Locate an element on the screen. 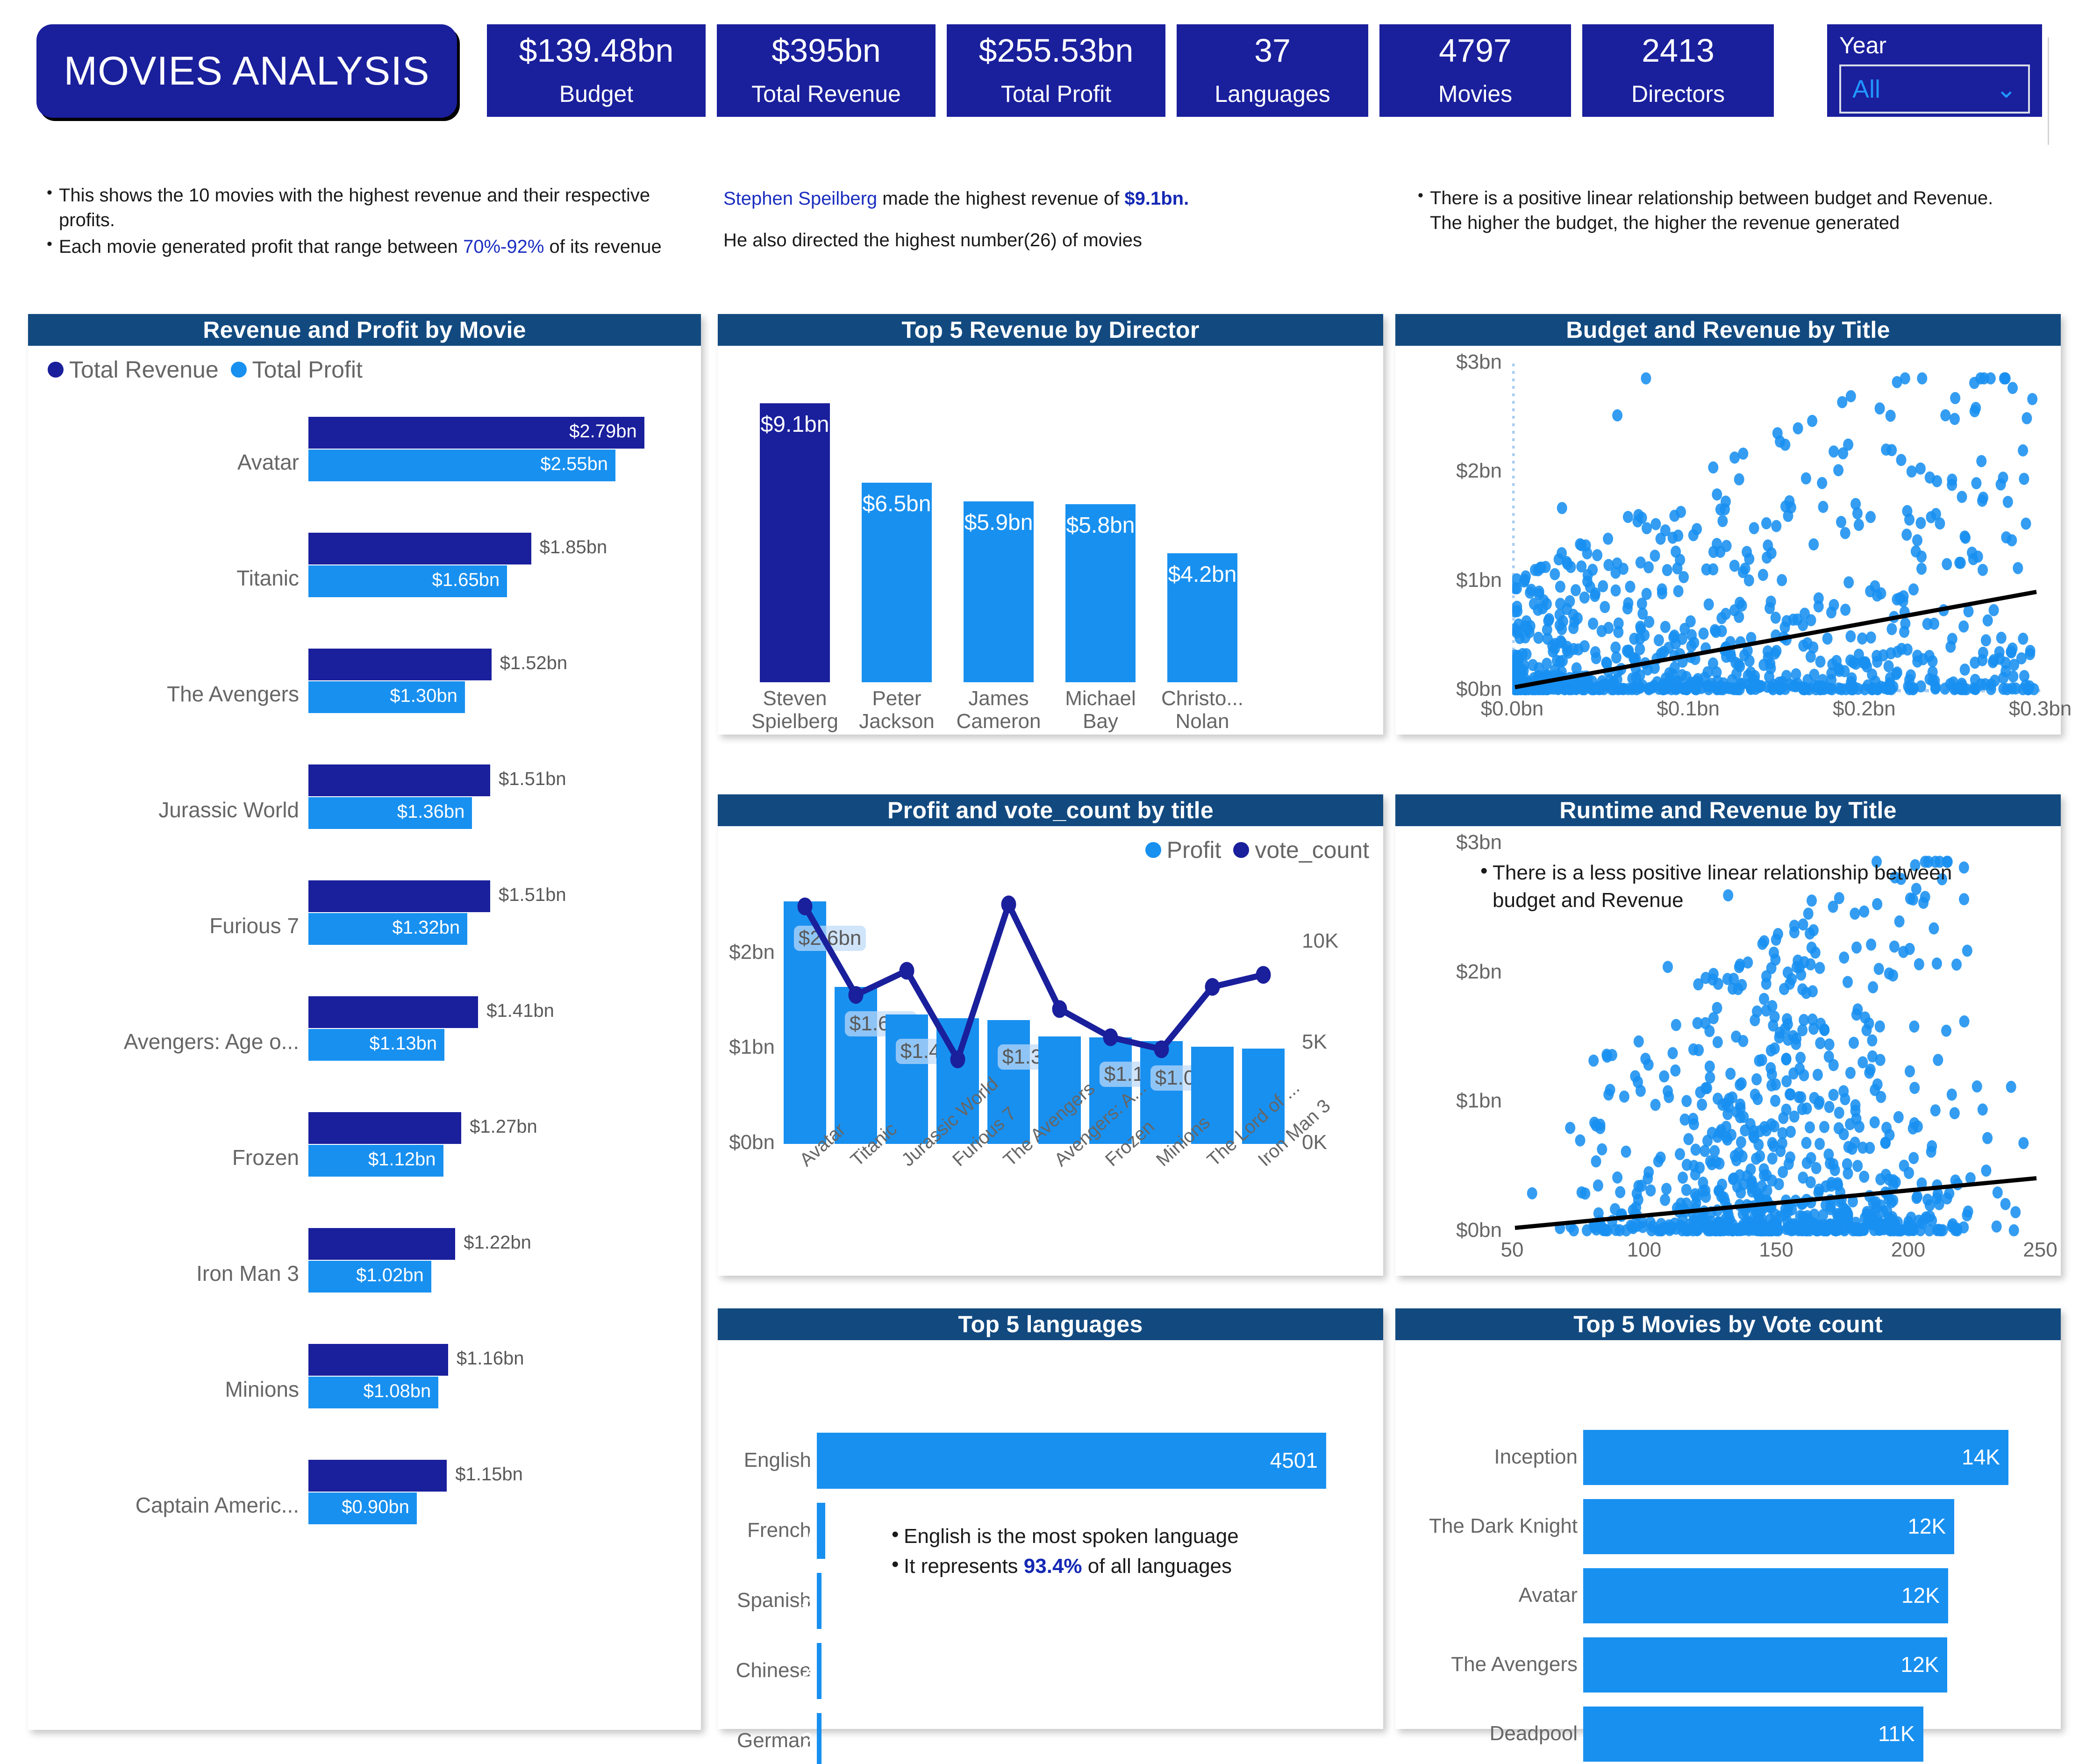  director-bar: $4.2bn is located at coordinates (1202, 617).